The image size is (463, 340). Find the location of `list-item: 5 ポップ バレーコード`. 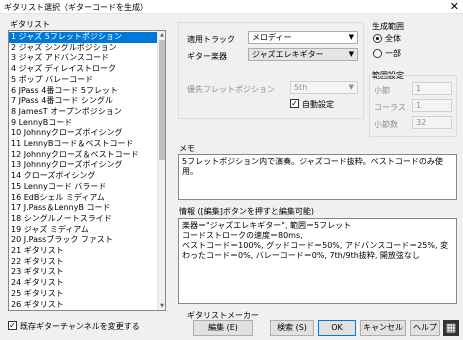

list-item: 5 ポップ バレーコード is located at coordinates (83, 80).